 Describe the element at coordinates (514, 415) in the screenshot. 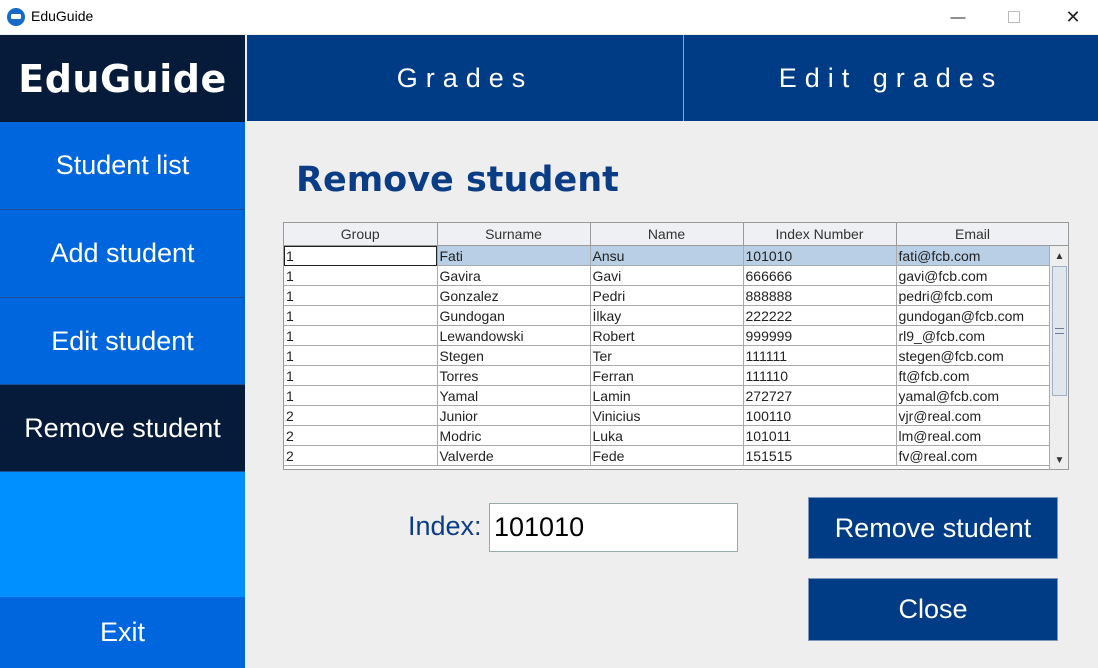

I see `cell-surname: Junior` at that location.